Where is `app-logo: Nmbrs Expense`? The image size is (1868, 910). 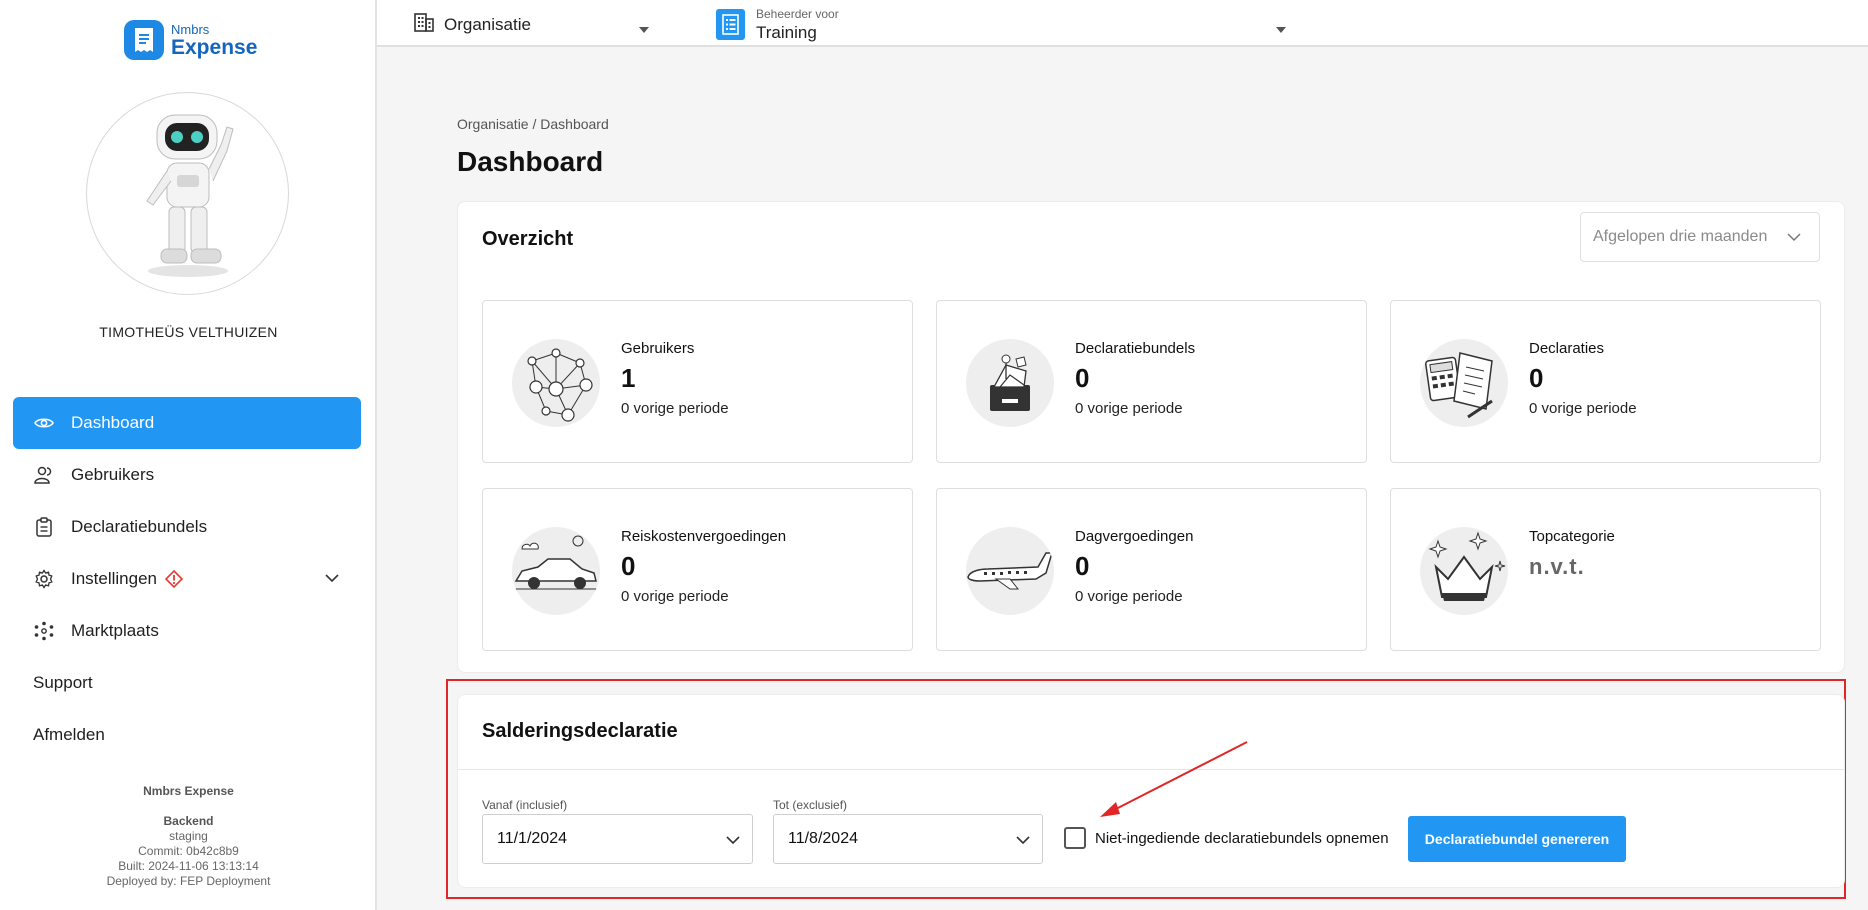
app-logo: Nmbrs Expense is located at coordinates (190, 40).